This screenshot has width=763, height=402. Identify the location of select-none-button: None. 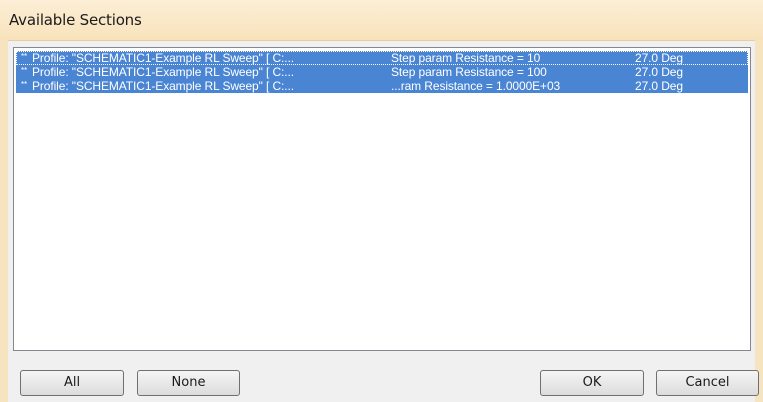
(188, 383).